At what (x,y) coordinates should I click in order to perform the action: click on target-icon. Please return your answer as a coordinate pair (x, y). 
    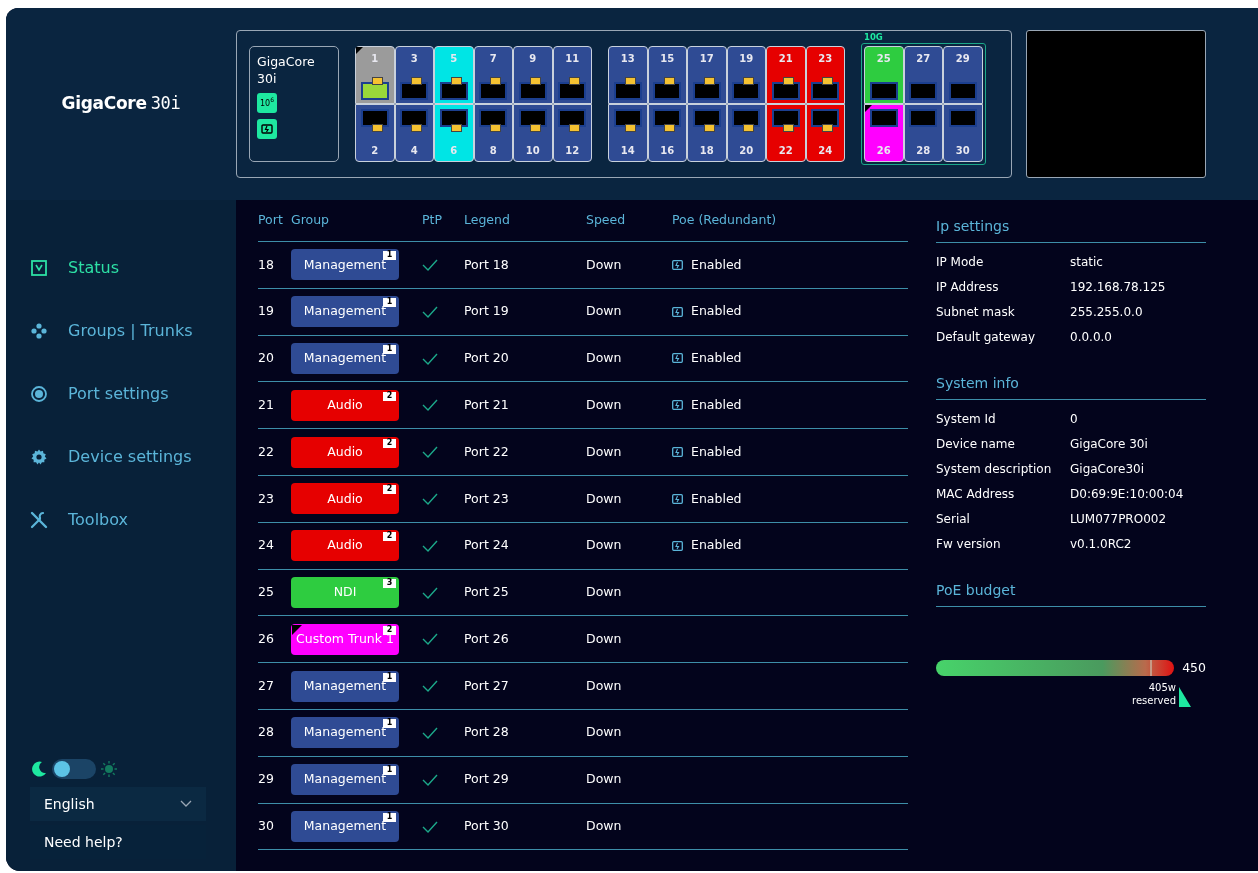
    Looking at the image, I should click on (39, 393).